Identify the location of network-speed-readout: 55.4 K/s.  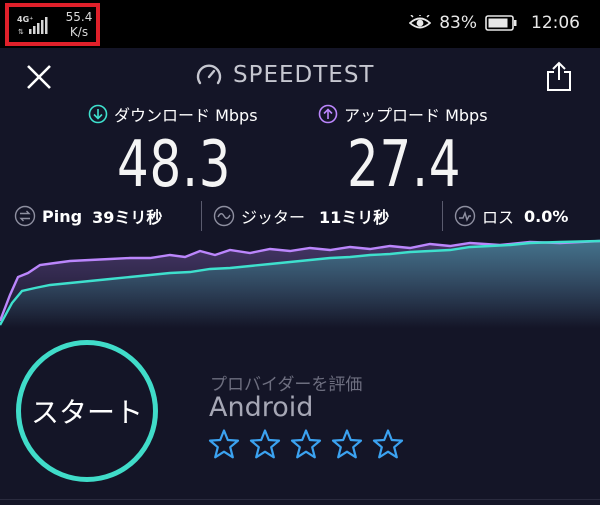
(79, 25).